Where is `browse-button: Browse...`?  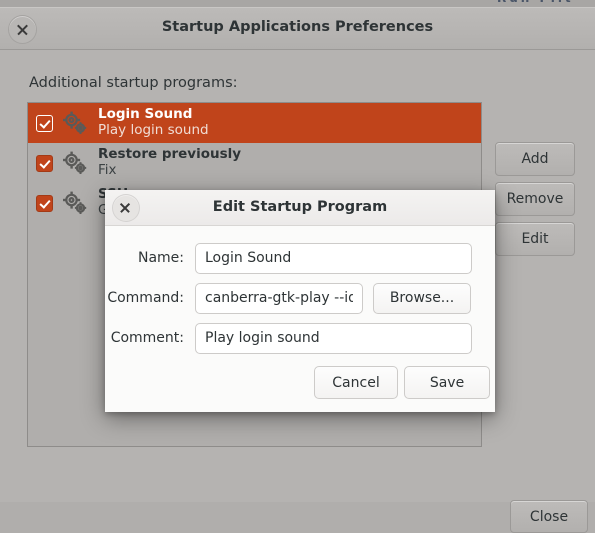
browse-button: Browse... is located at coordinates (422, 298).